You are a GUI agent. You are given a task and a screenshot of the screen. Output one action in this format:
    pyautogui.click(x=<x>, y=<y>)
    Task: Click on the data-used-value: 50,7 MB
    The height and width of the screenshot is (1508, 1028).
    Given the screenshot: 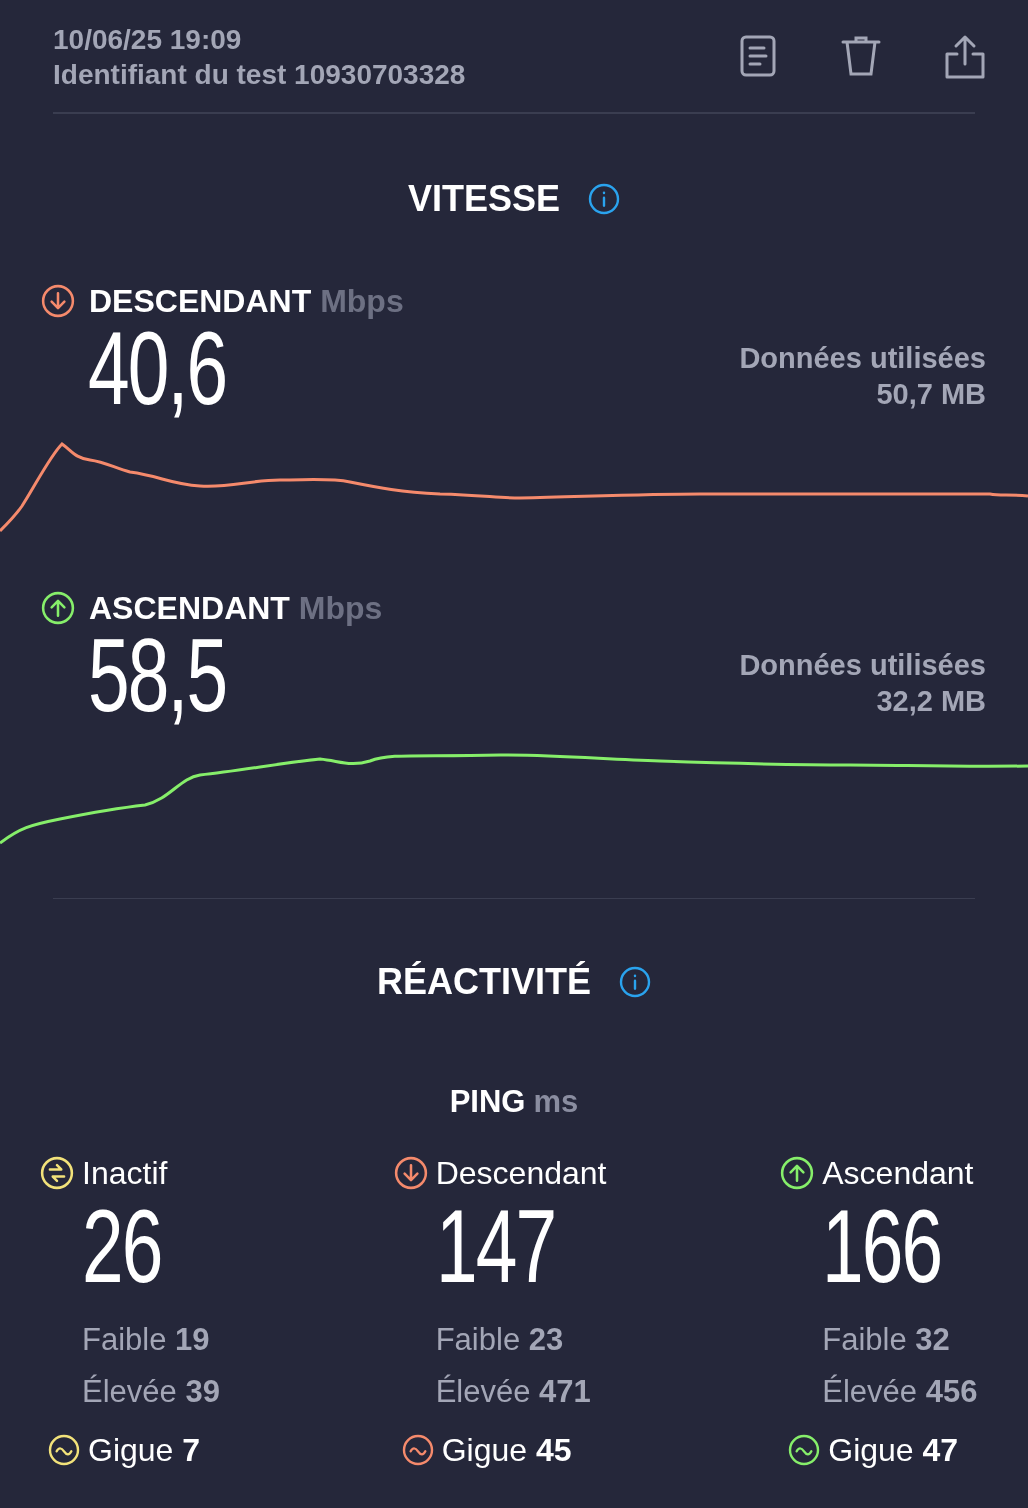 What is the action you would take?
    pyautogui.click(x=931, y=394)
    